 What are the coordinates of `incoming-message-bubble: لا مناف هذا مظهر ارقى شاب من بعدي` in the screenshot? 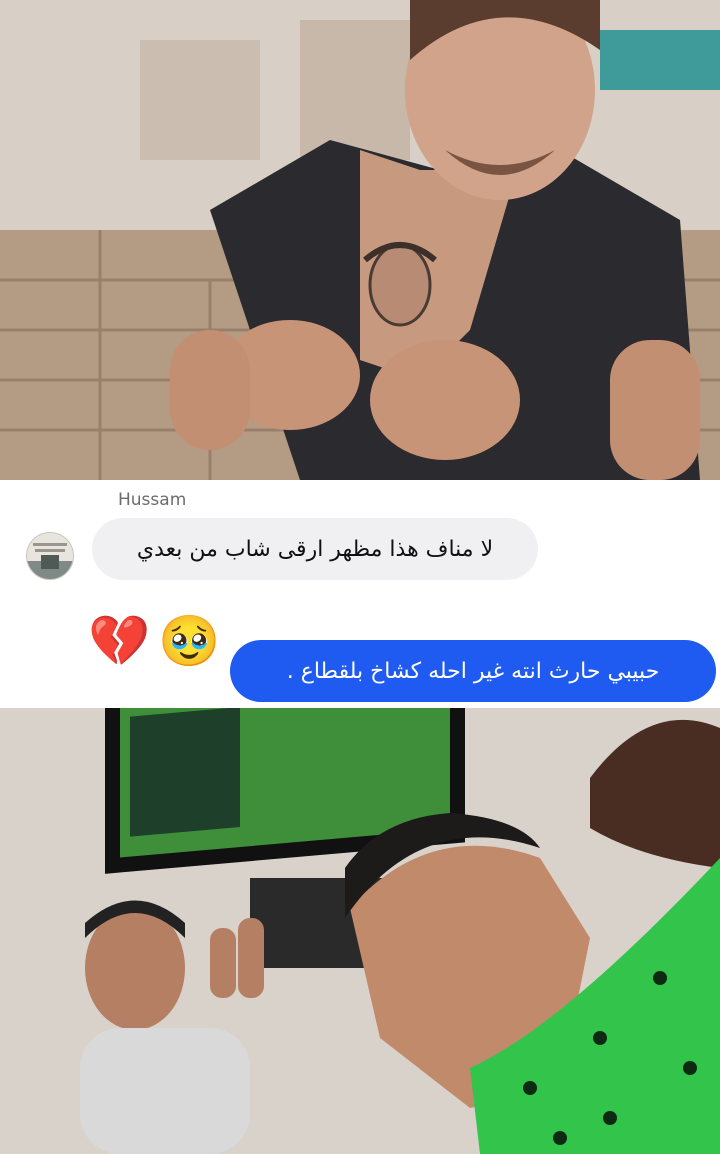 It's located at (315, 549).